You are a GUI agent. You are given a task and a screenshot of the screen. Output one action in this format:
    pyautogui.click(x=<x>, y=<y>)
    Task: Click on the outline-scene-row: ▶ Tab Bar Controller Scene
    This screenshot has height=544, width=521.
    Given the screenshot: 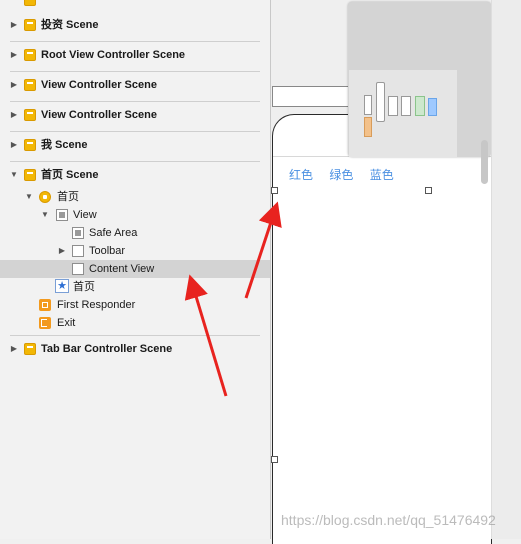 What is the action you would take?
    pyautogui.click(x=135, y=349)
    